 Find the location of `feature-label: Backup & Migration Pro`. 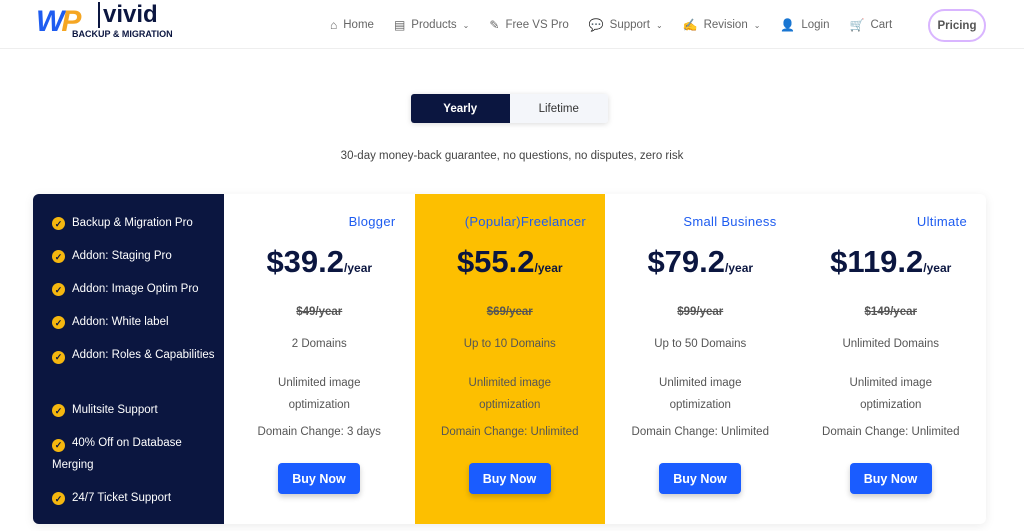

feature-label: Backup & Migration Pro is located at coordinates (132, 223).